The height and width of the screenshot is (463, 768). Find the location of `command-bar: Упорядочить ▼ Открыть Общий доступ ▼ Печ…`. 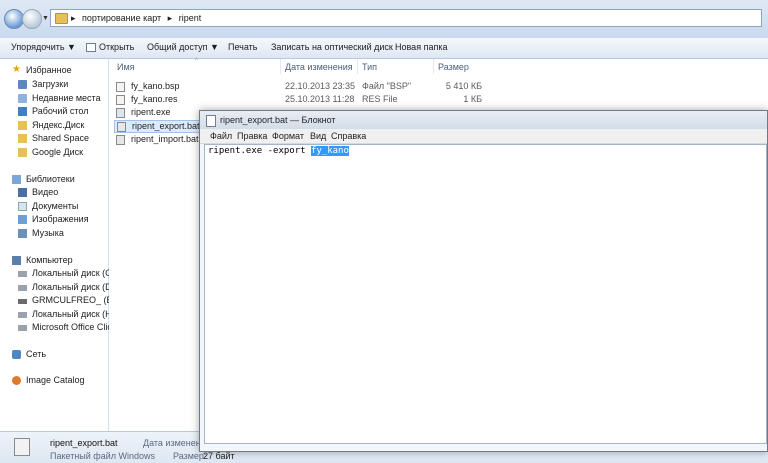

command-bar: Упорядочить ▼ Открыть Общий доступ ▼ Печ… is located at coordinates (384, 48).